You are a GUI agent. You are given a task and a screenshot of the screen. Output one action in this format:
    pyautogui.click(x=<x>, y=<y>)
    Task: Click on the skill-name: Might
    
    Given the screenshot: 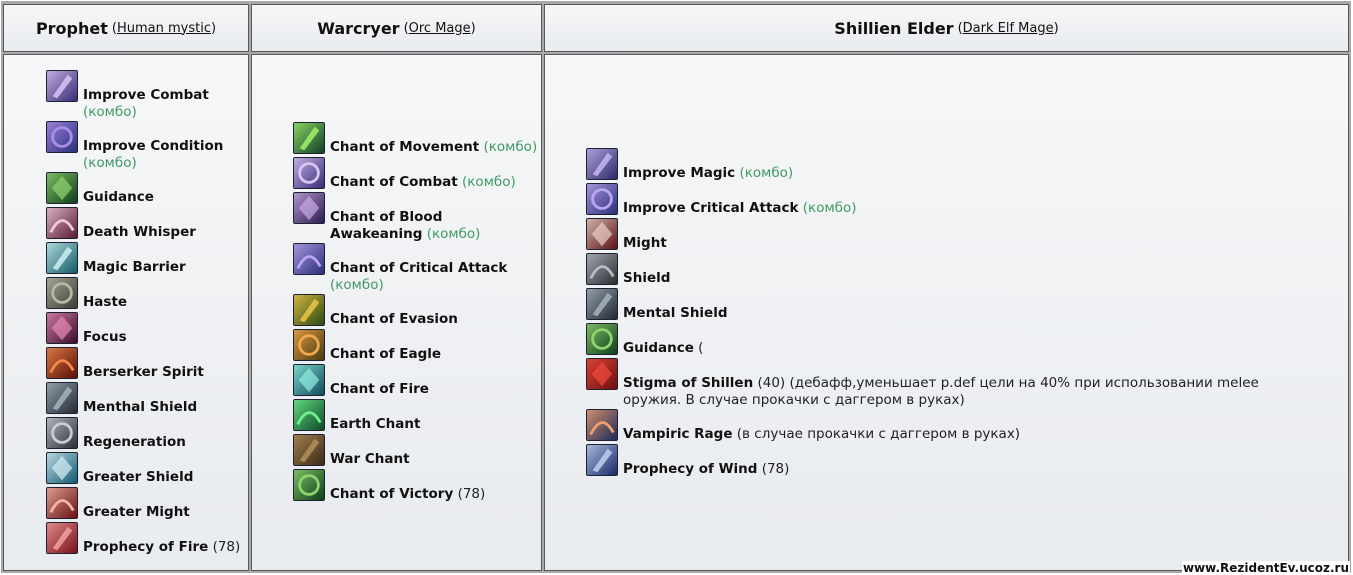 What is the action you would take?
    pyautogui.click(x=645, y=243)
    